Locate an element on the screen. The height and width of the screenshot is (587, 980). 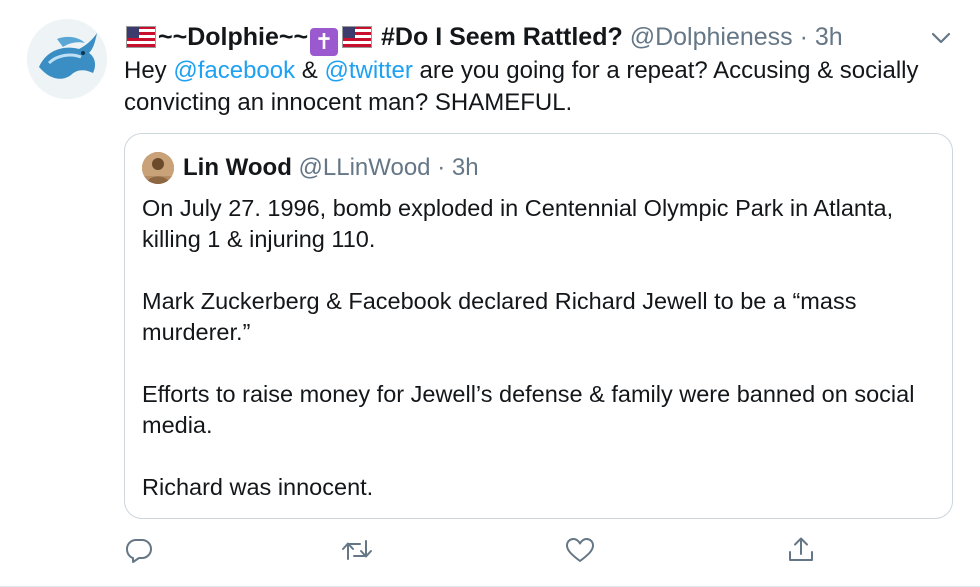
mention-link-twitter: @twitter is located at coordinates (368, 70).